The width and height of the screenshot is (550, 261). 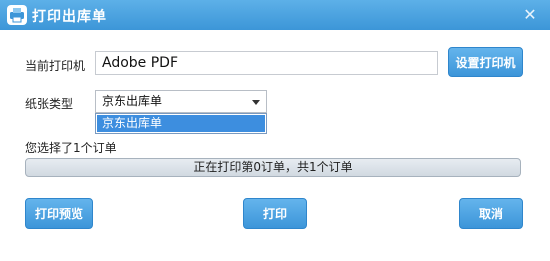 What do you see at coordinates (275, 15) in the screenshot?
I see `title-bar: 打印出库单 ✕` at bounding box center [275, 15].